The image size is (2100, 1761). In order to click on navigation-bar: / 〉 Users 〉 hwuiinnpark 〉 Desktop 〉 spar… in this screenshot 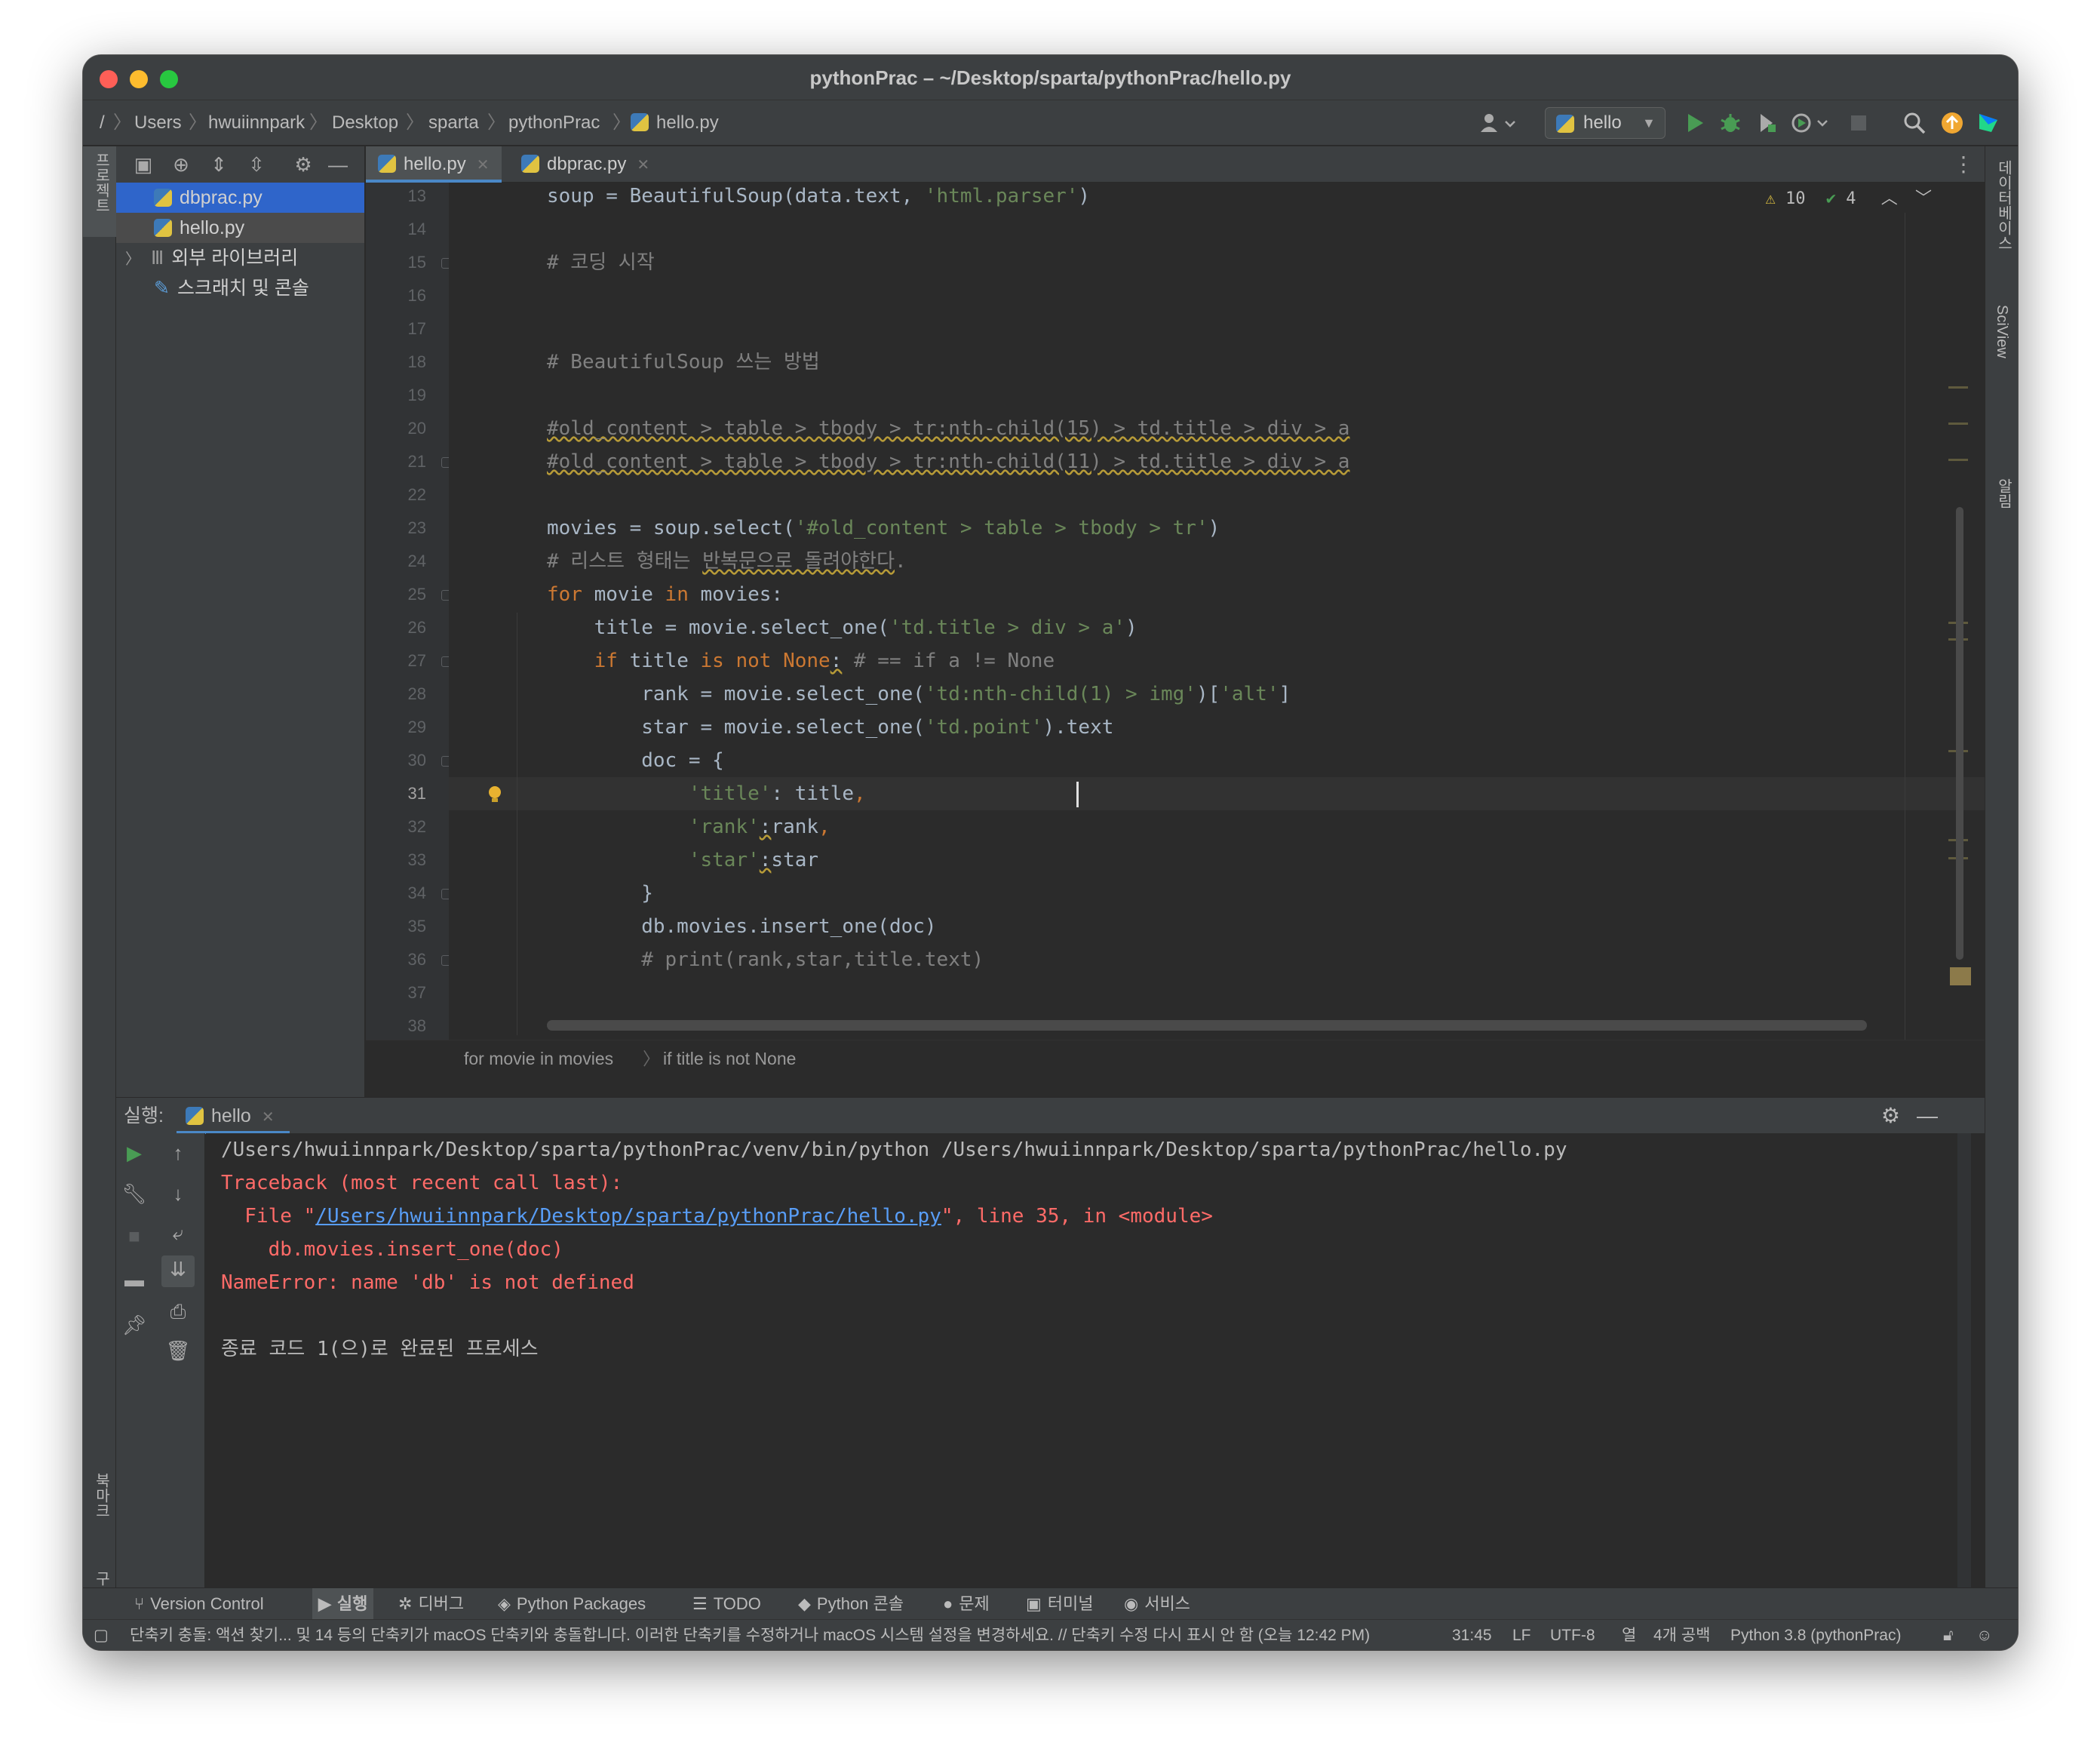, I will do `click(1050, 123)`.